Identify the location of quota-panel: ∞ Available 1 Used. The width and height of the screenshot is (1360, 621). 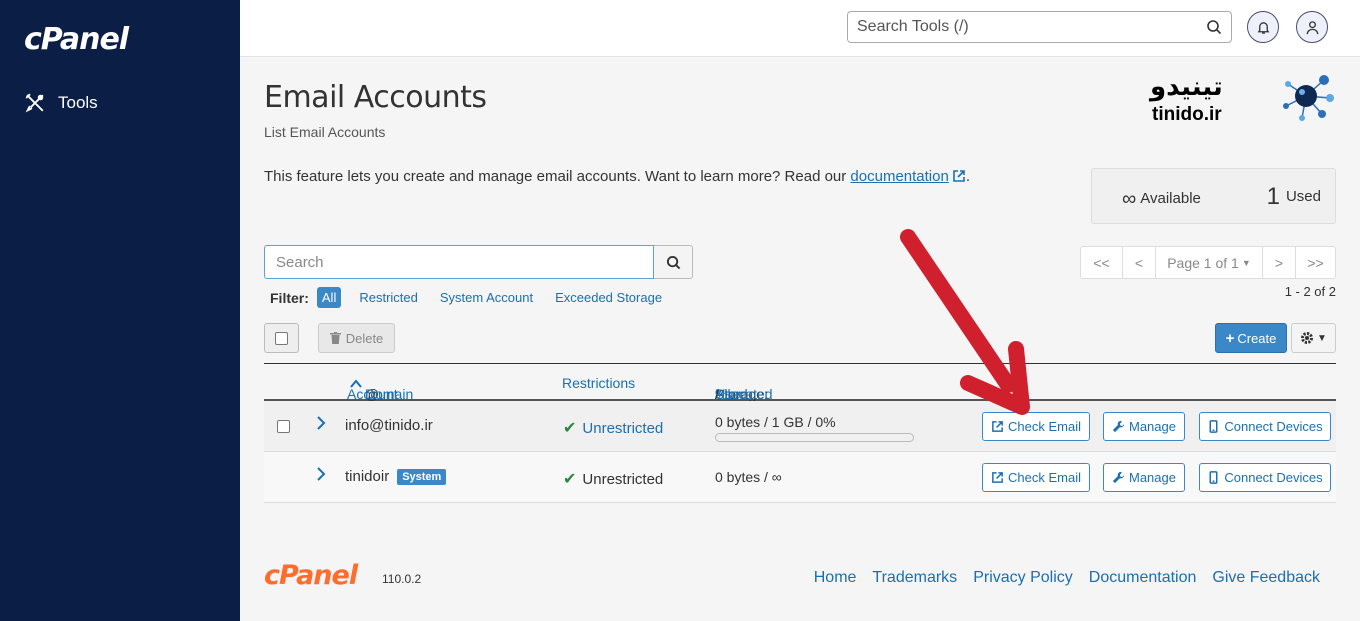
(1213, 196).